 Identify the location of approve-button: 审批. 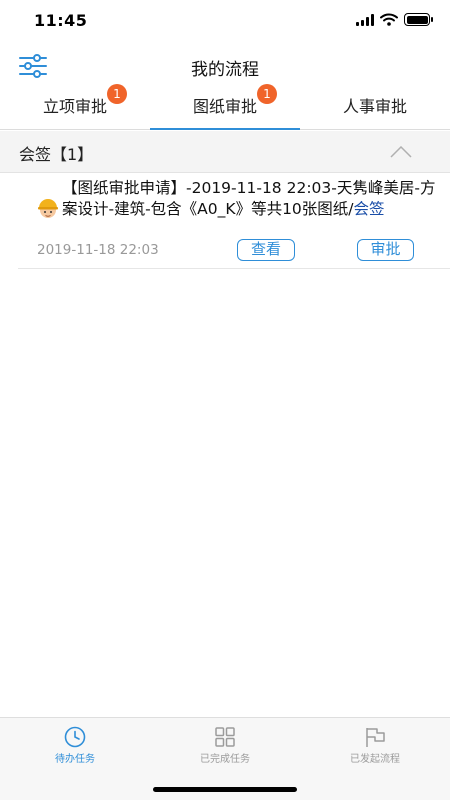
(385, 250).